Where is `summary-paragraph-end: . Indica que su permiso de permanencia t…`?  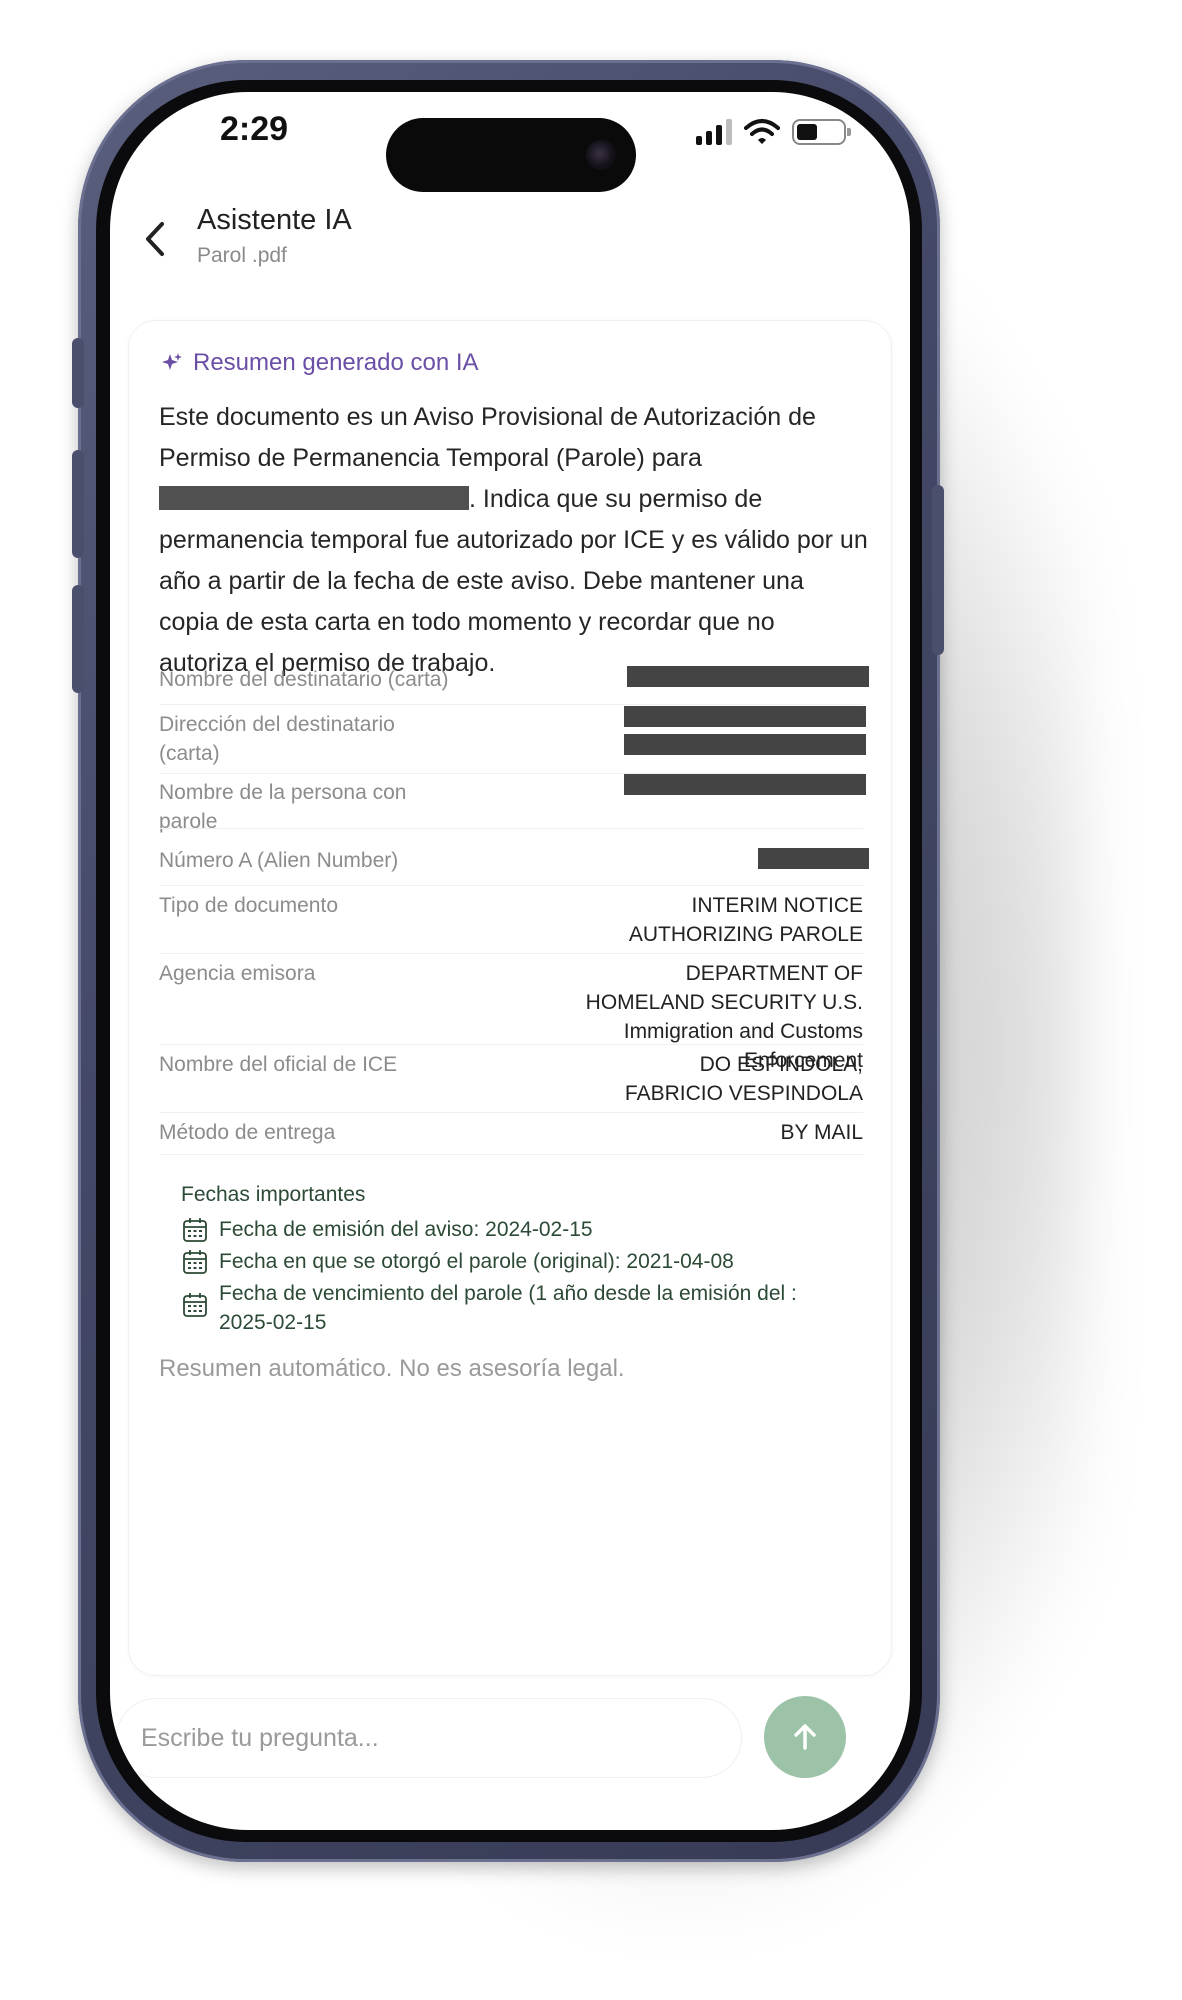
summary-paragraph-end: . Indica que su permiso de permanencia t… is located at coordinates (513, 581).